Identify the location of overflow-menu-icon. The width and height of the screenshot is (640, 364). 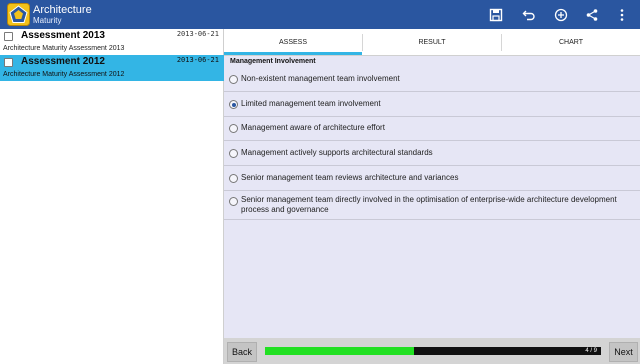
(622, 15).